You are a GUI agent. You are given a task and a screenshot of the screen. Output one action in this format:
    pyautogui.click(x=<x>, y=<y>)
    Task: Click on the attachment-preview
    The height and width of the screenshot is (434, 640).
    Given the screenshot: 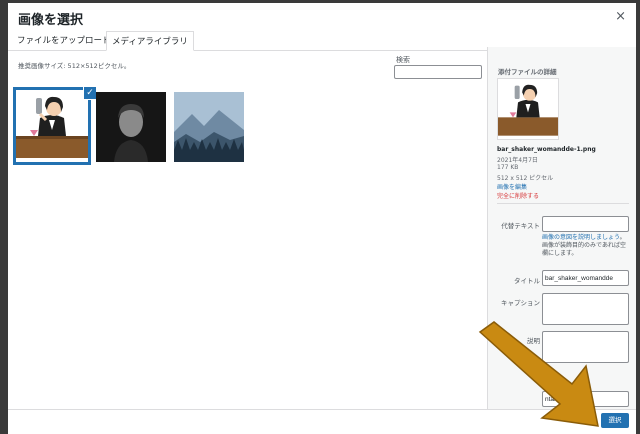 What is the action you would take?
    pyautogui.click(x=528, y=109)
    